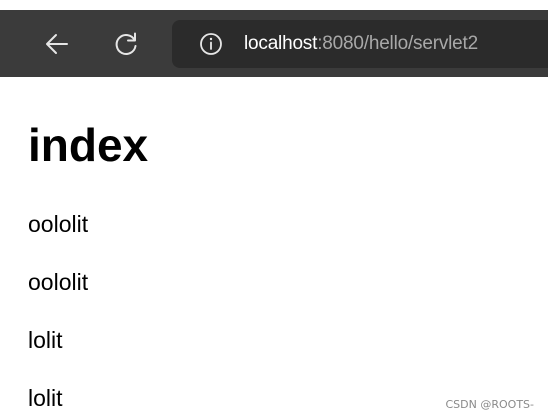 Image resolution: width=548 pixels, height=417 pixels. I want to click on back-button, so click(57, 44).